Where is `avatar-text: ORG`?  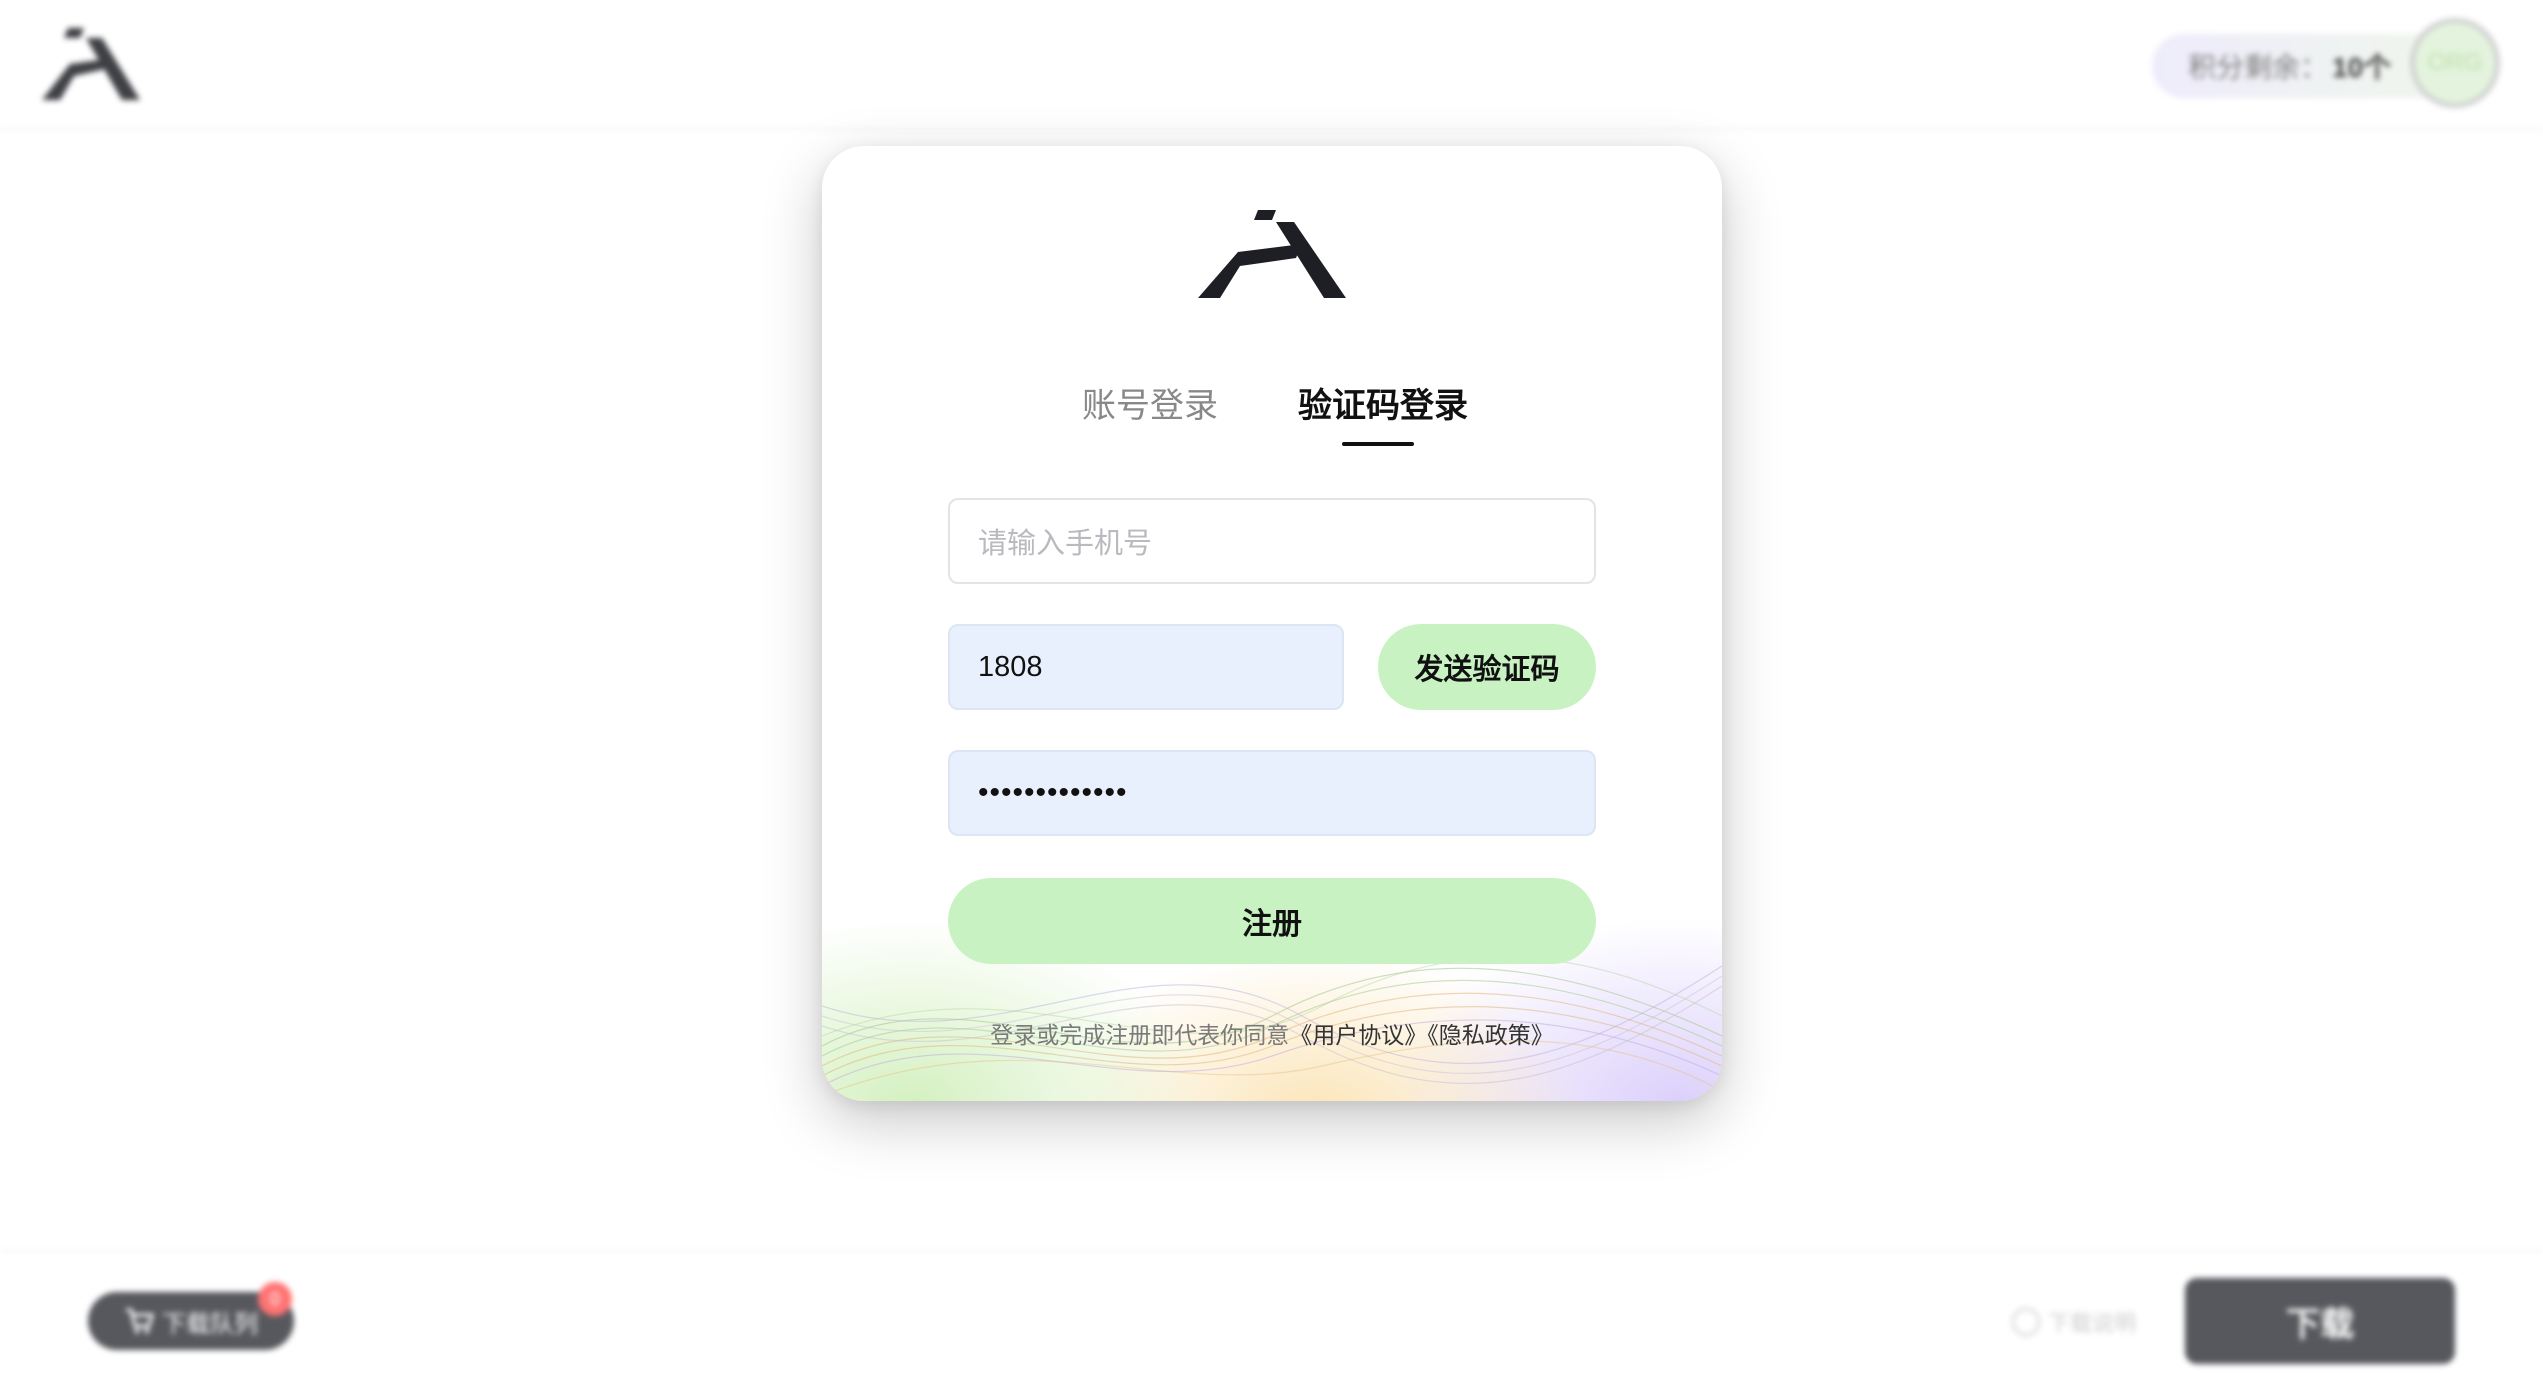
avatar-text: ORG is located at coordinates (2455, 62).